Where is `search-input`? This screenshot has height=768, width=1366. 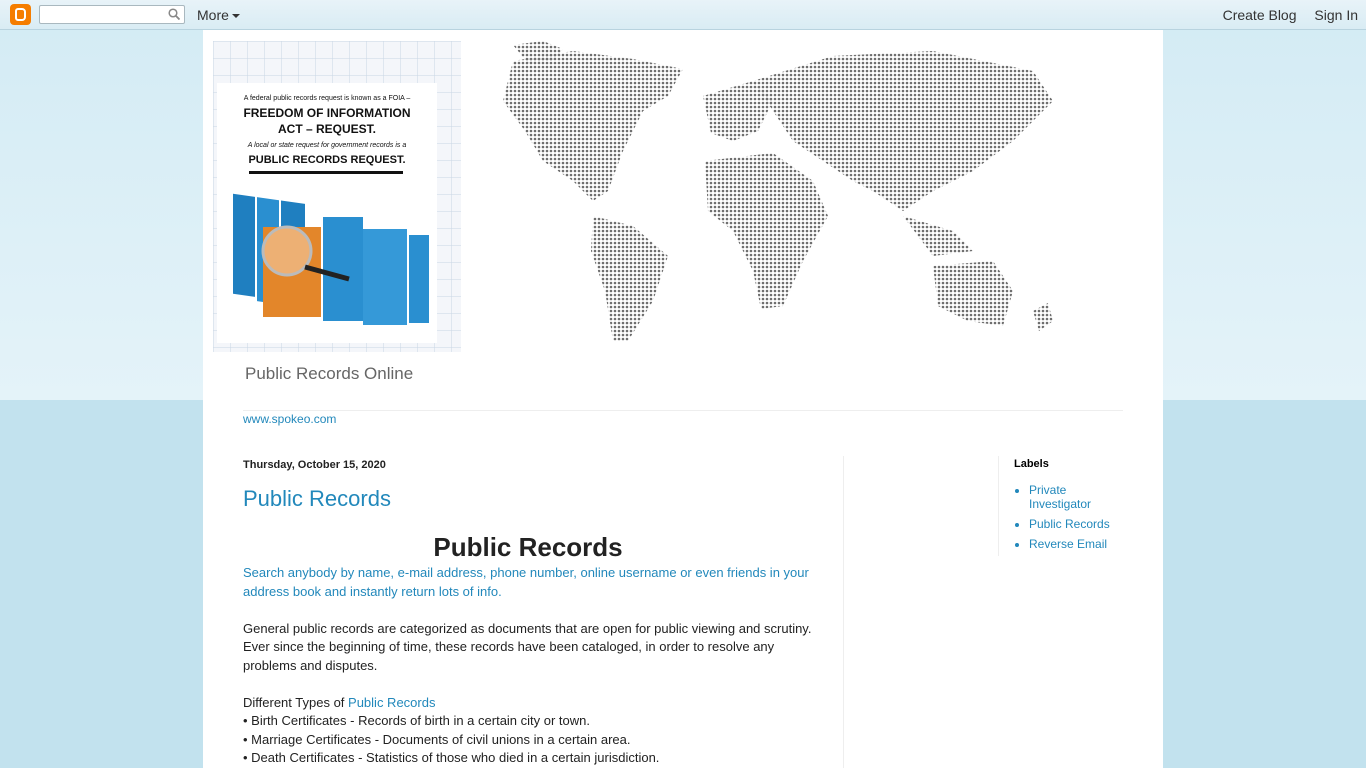 search-input is located at coordinates (112, 14).